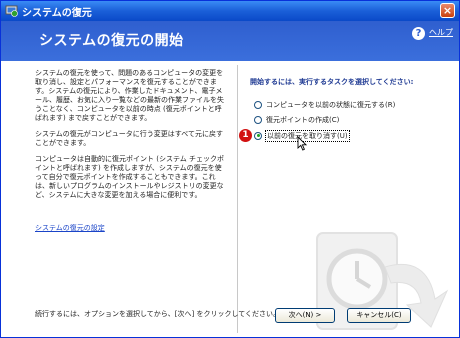  What do you see at coordinates (305, 315) in the screenshot?
I see `next-button: 次へ(N) >` at bounding box center [305, 315].